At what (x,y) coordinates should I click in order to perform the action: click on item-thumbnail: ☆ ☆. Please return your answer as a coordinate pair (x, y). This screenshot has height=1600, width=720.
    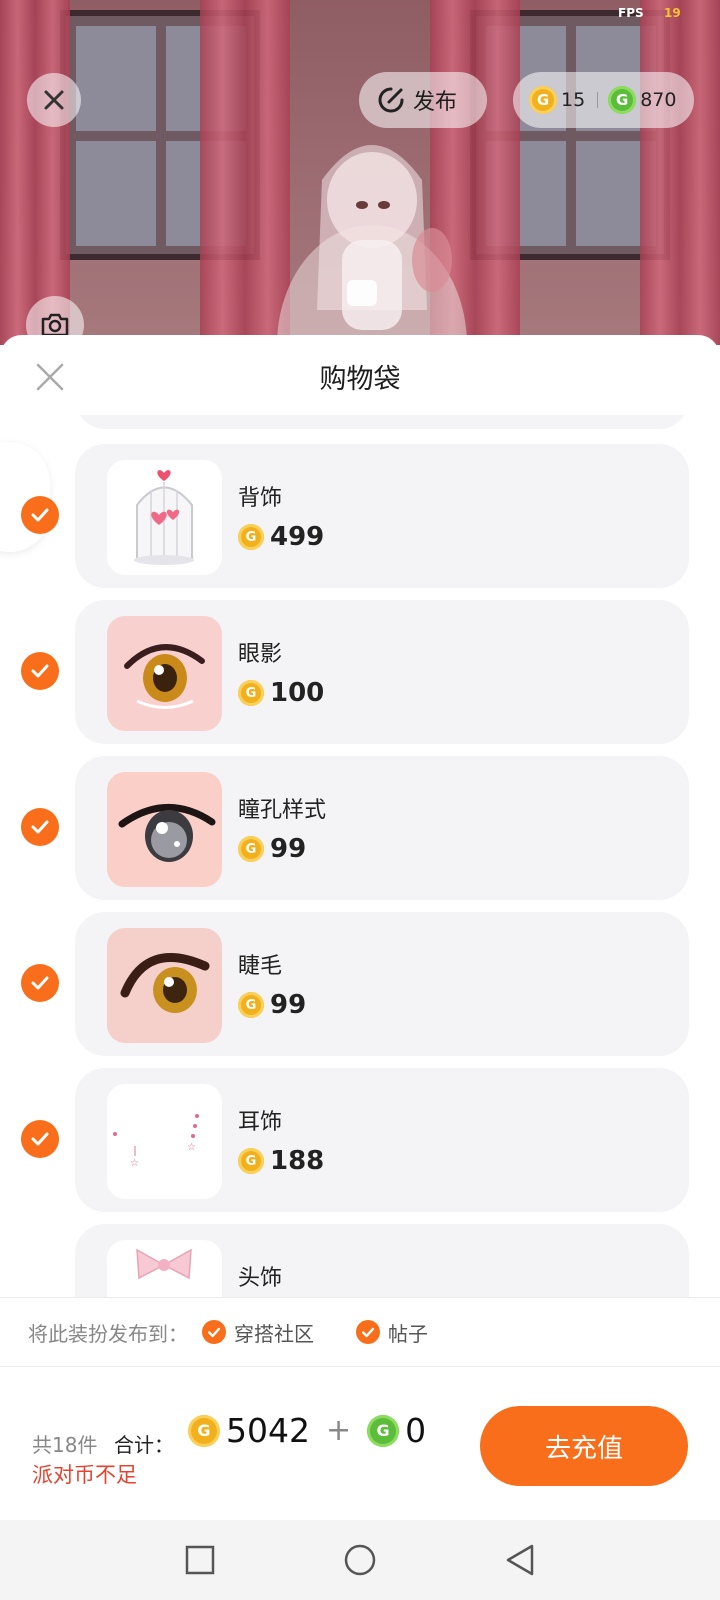
    Looking at the image, I should click on (164, 1141).